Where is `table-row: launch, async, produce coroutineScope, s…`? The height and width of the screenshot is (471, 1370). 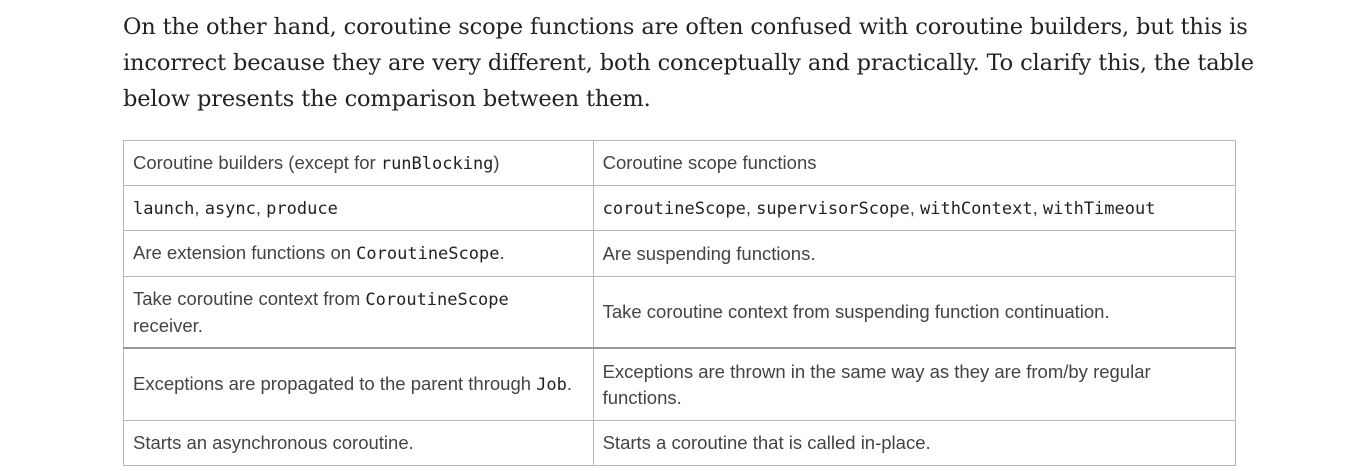 table-row: launch, async, produce coroutineScope, s… is located at coordinates (680, 208).